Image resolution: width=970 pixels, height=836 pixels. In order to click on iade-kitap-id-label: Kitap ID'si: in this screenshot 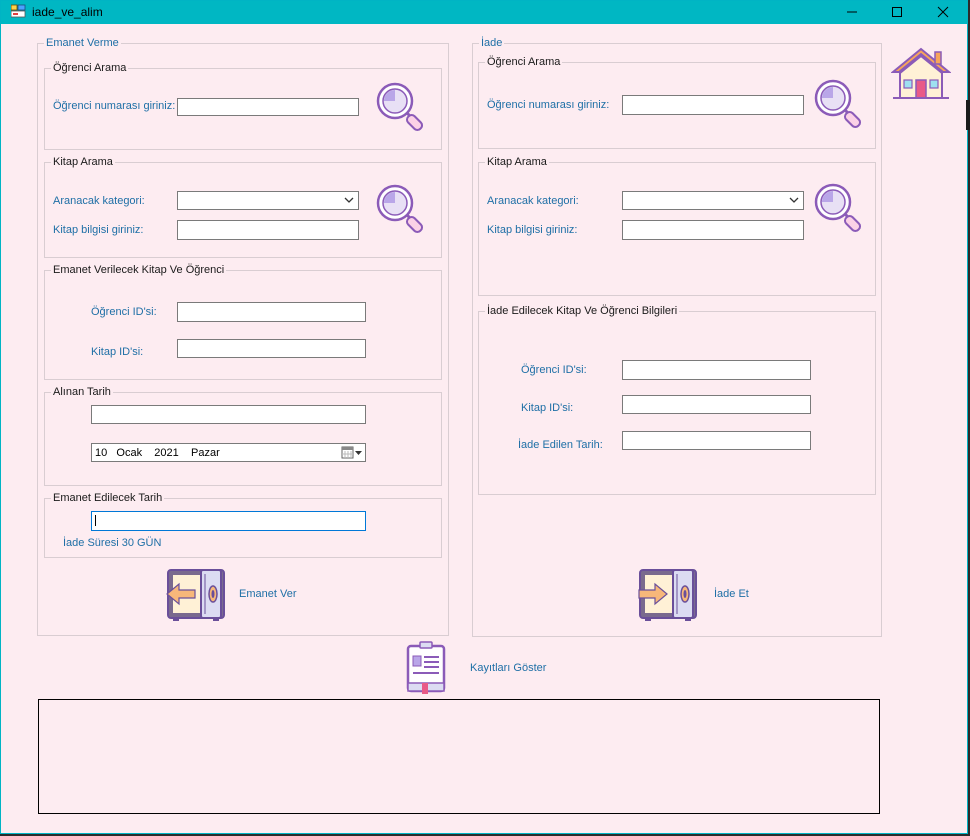, I will do `click(547, 408)`.